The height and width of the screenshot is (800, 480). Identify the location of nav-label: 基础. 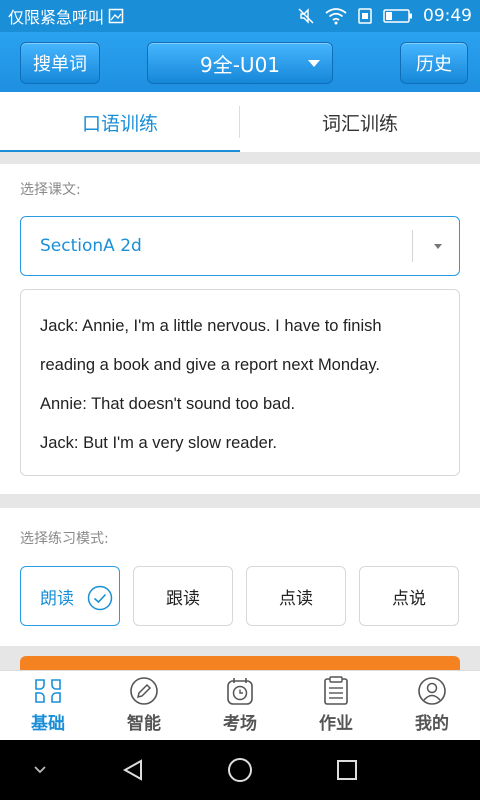
(48, 724).